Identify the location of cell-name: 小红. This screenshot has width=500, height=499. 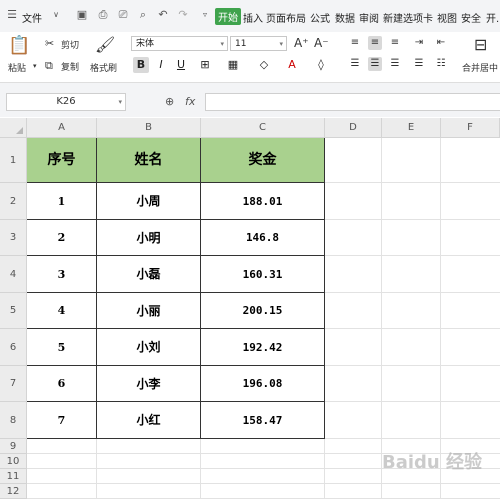
(149, 420).